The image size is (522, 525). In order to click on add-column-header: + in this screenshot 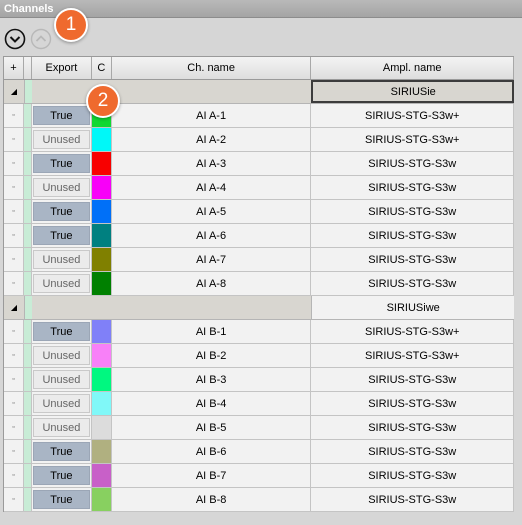, I will do `click(14, 68)`.